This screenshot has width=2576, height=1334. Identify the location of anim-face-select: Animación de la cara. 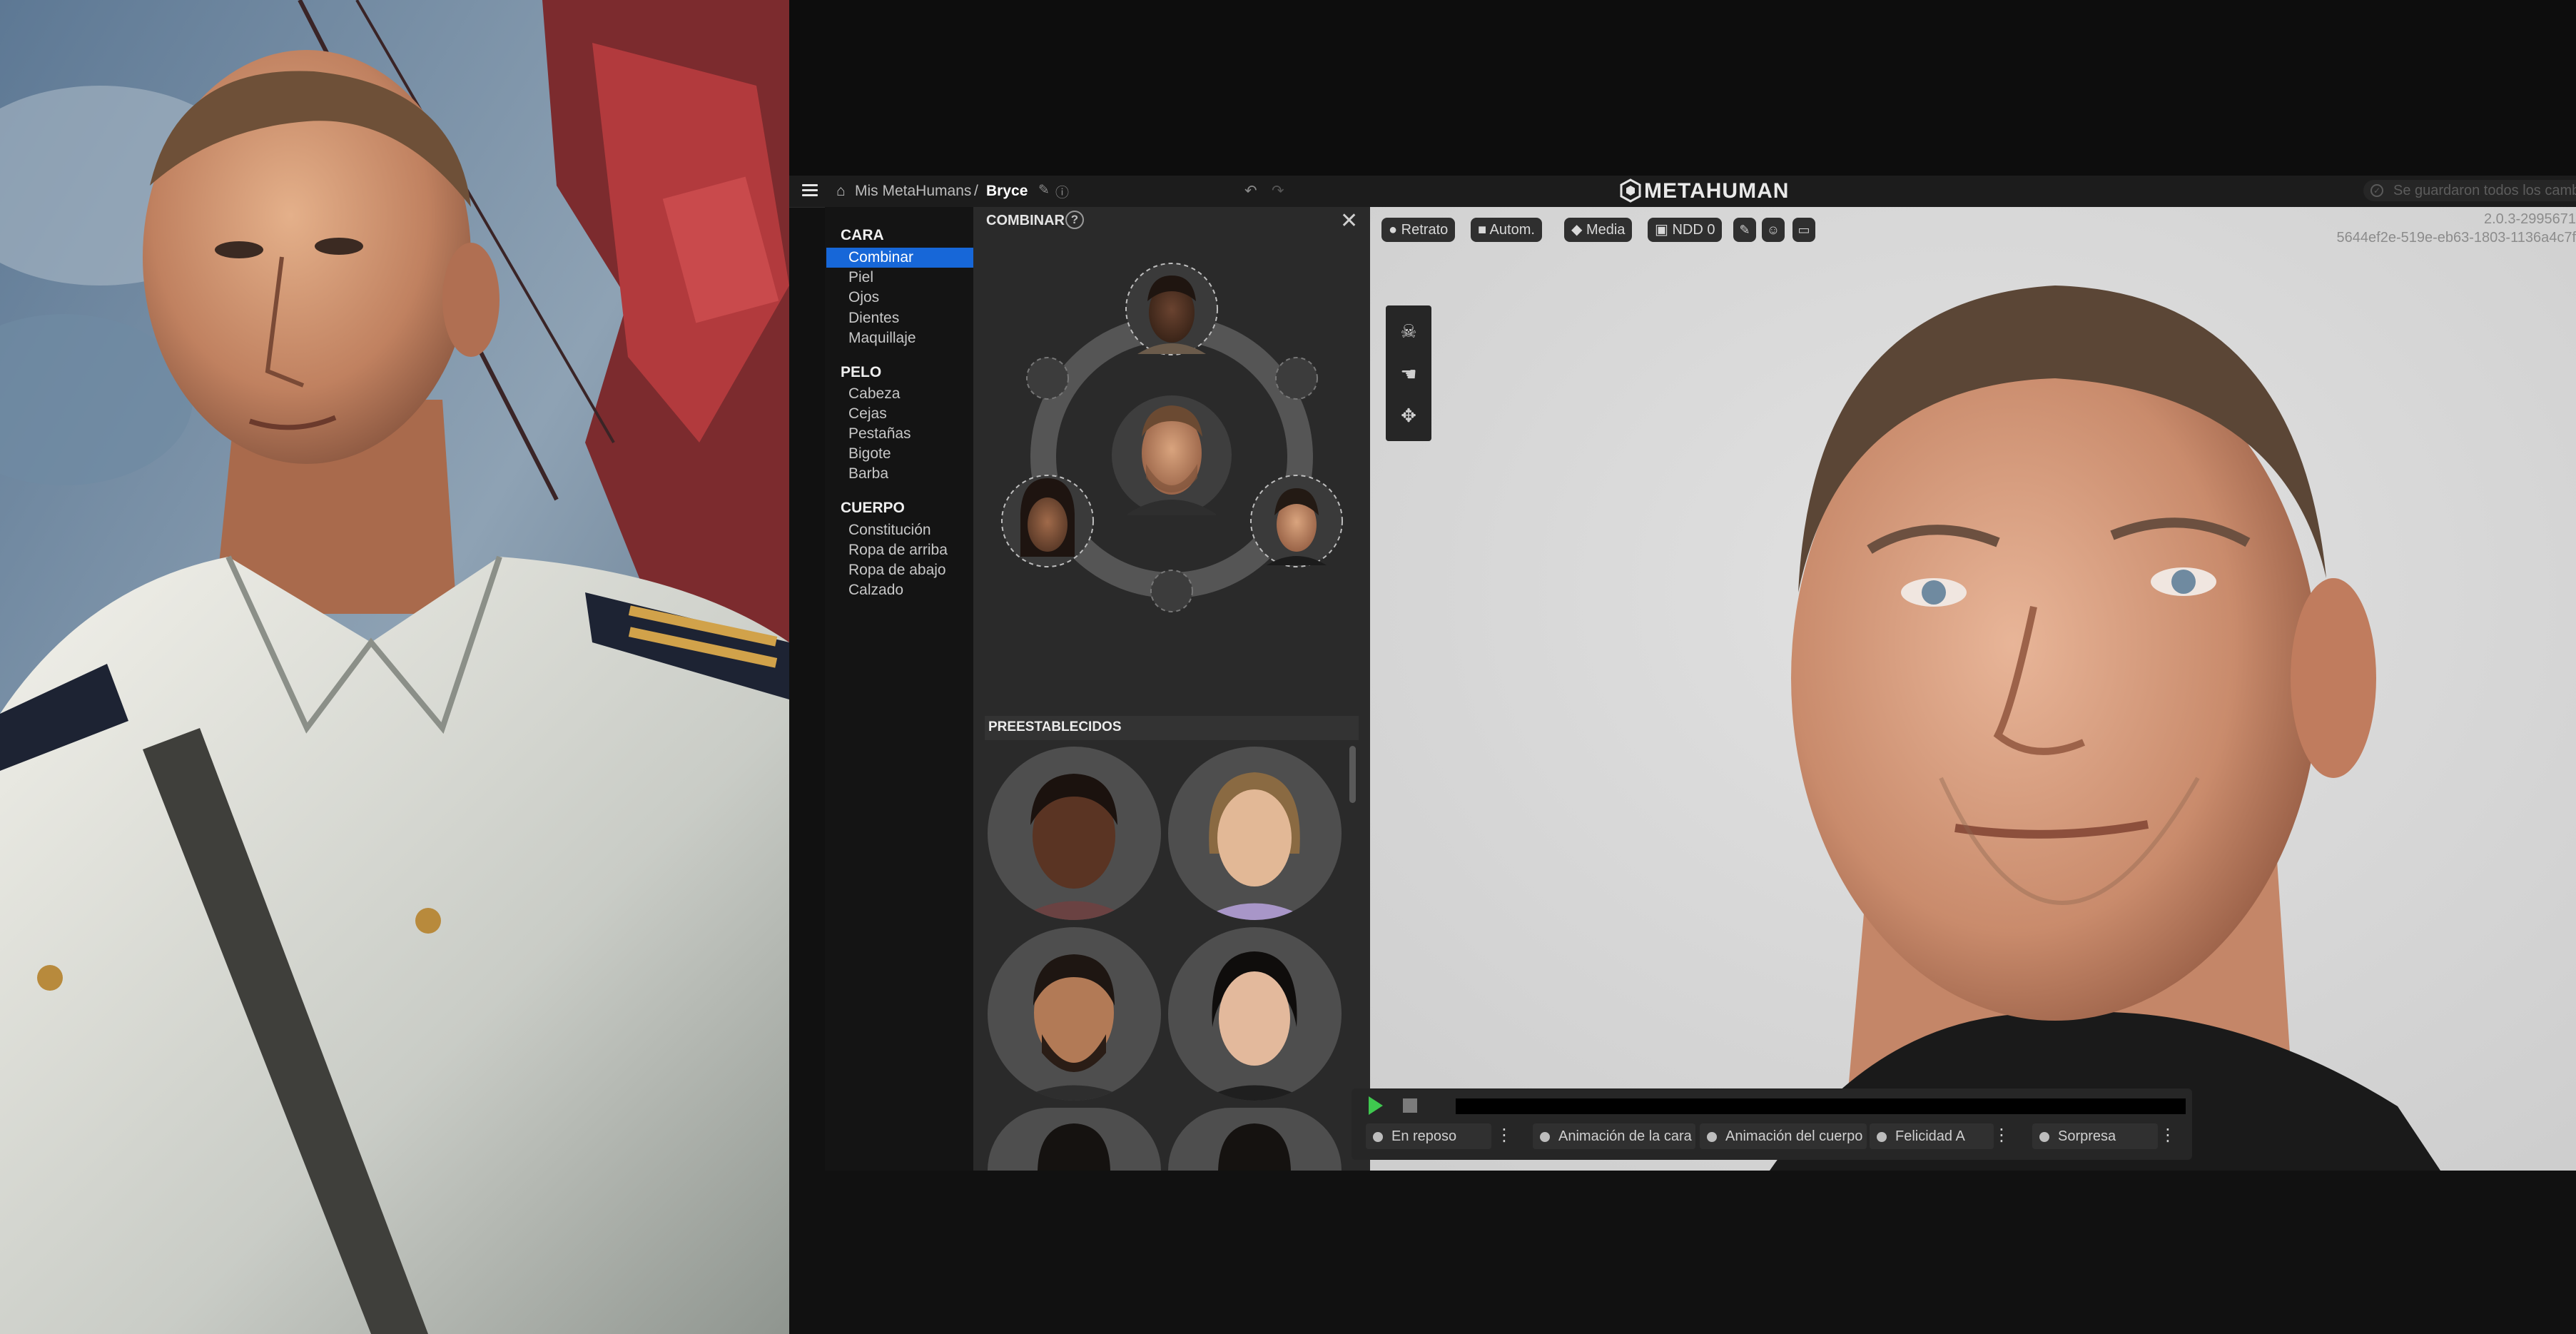
(1614, 1136).